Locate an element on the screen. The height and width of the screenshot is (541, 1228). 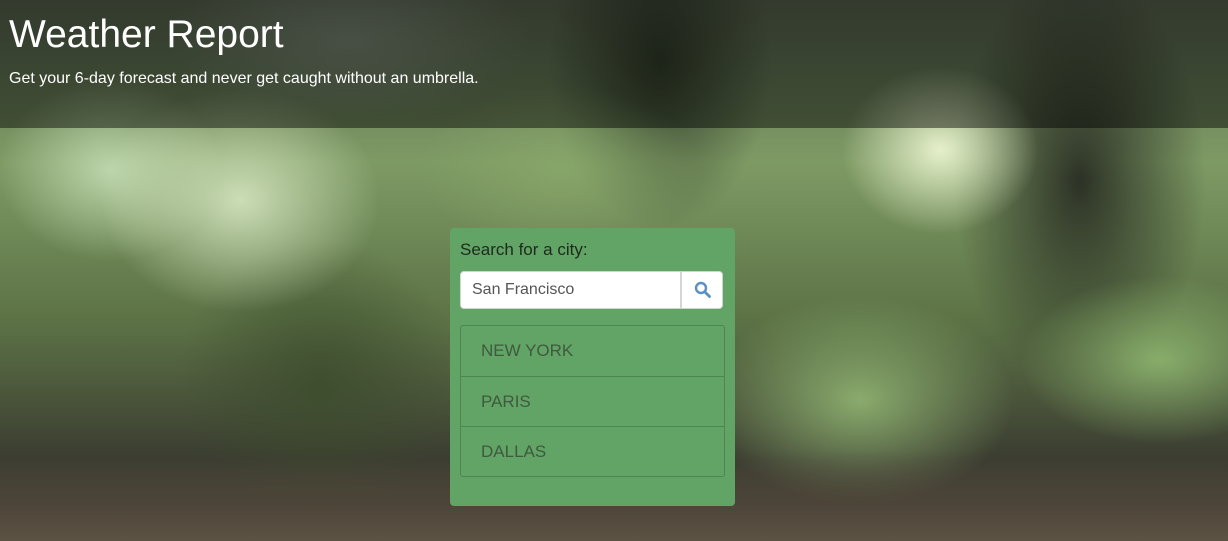
search-label: Search for a city: is located at coordinates (524, 249).